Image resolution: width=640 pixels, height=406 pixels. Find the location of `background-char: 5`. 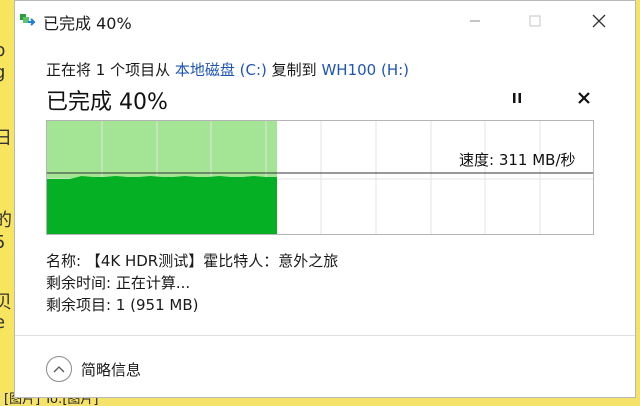

background-char: 5 is located at coordinates (2, 242).